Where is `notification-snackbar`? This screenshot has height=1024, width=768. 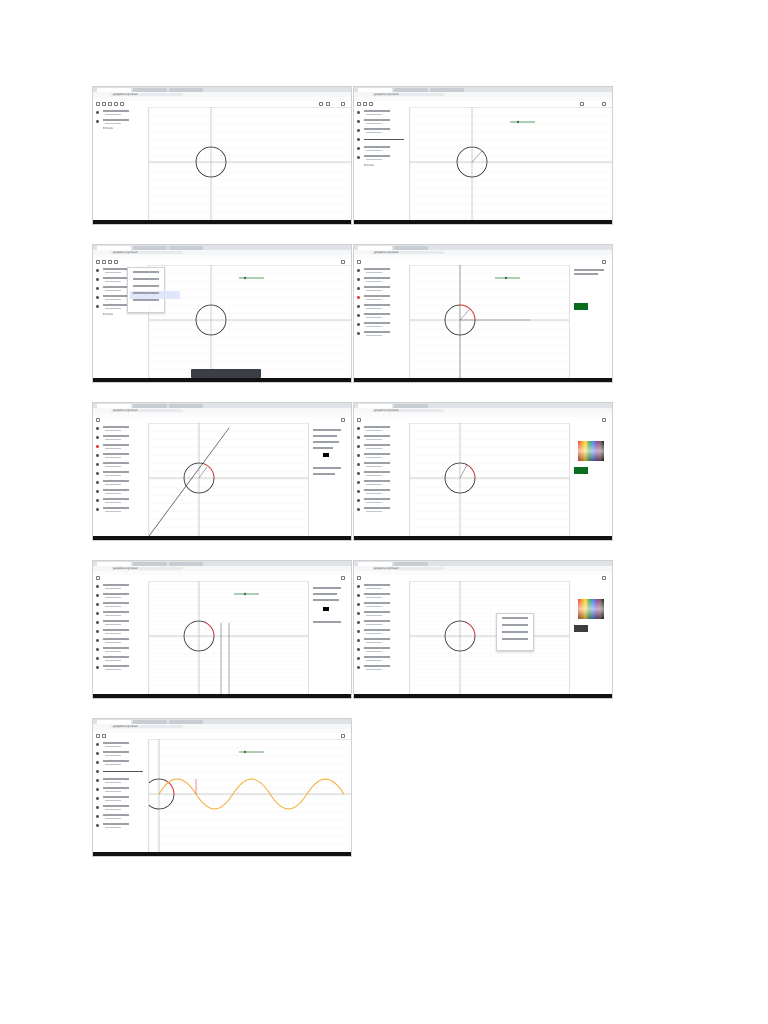
notification-snackbar is located at coordinates (226, 373).